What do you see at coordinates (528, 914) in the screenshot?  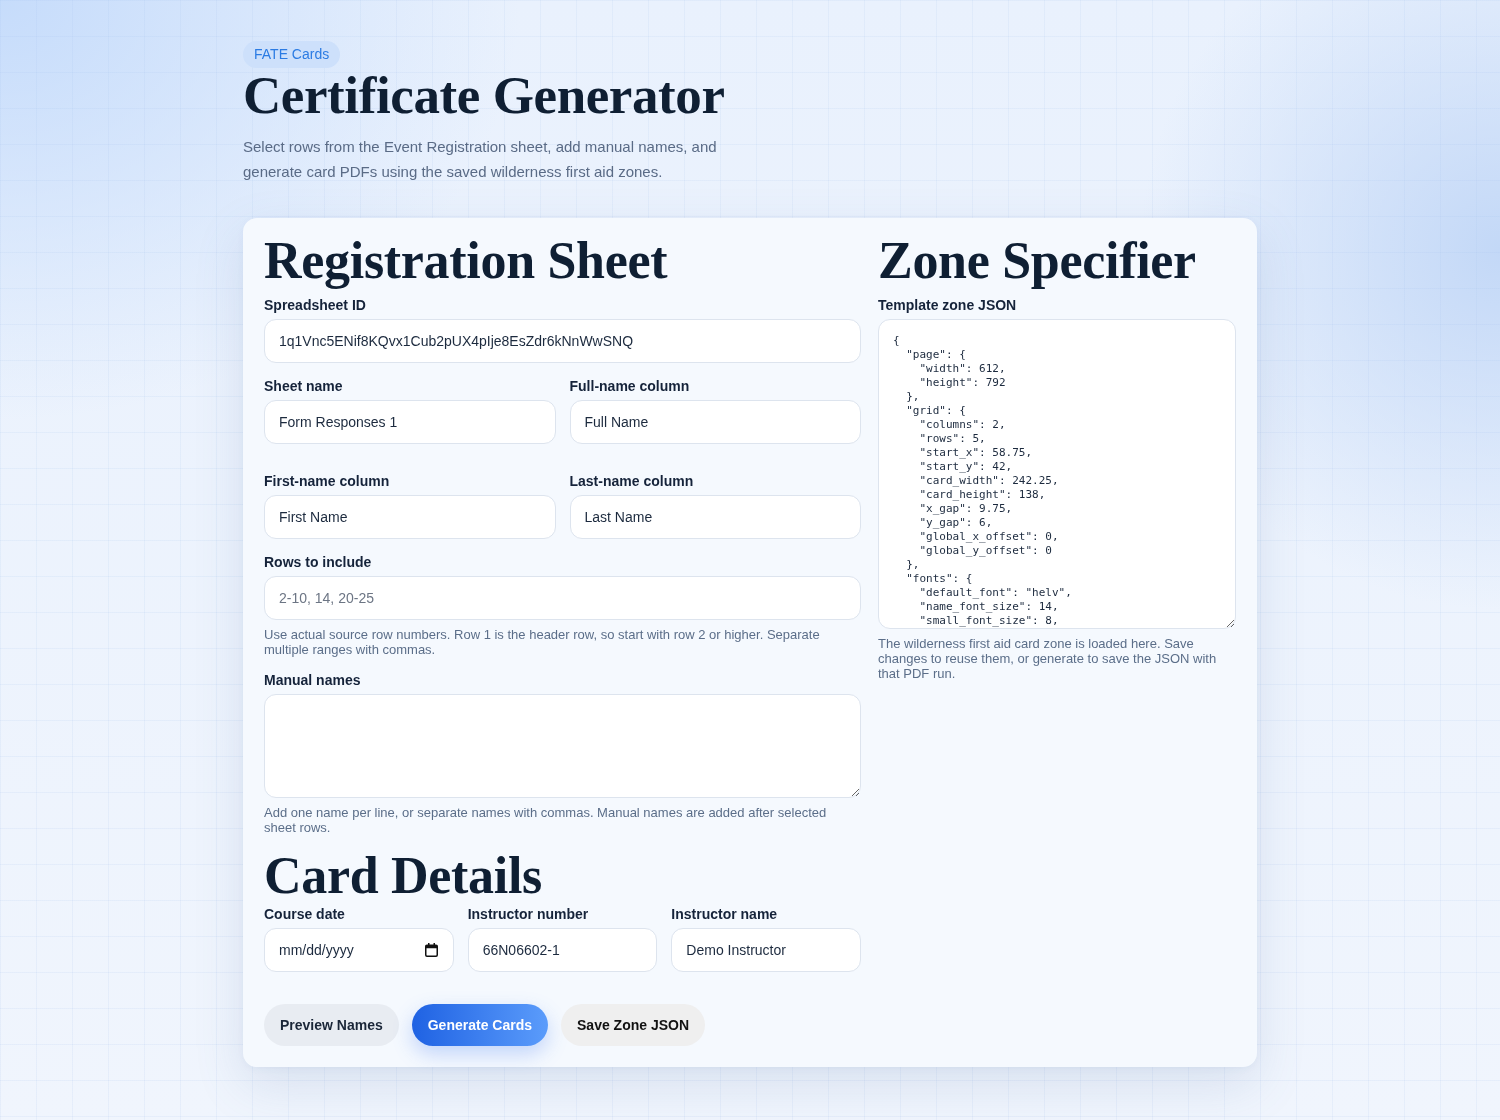 I see `field-label: Instructor number` at bounding box center [528, 914].